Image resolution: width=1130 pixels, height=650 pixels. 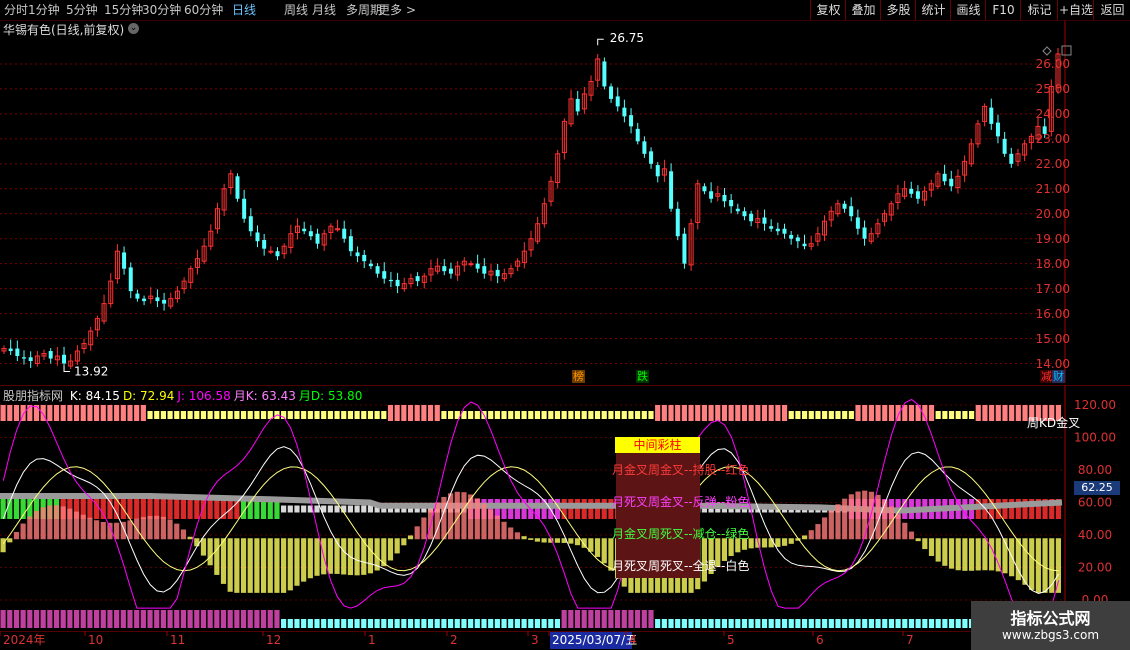 I want to click on period-tab-8: 月线, so click(x=324, y=10).